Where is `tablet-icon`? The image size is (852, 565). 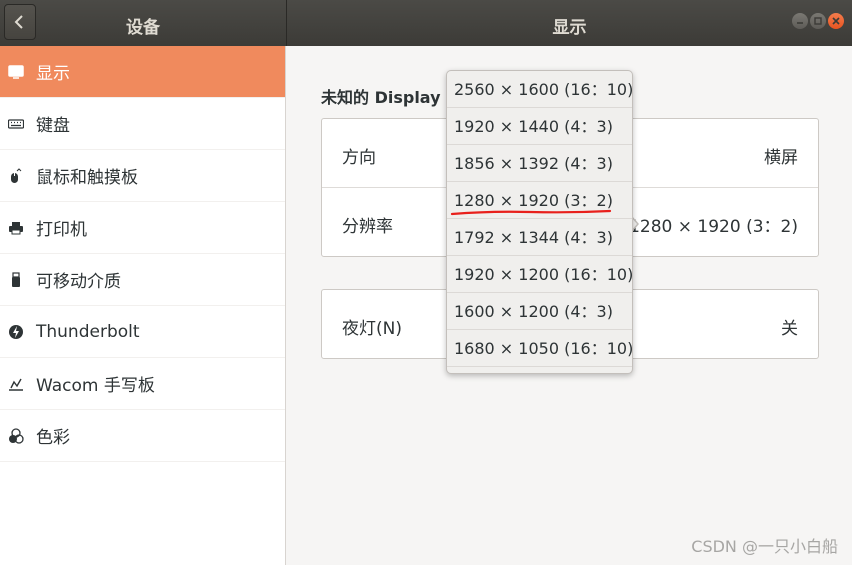 tablet-icon is located at coordinates (16, 384).